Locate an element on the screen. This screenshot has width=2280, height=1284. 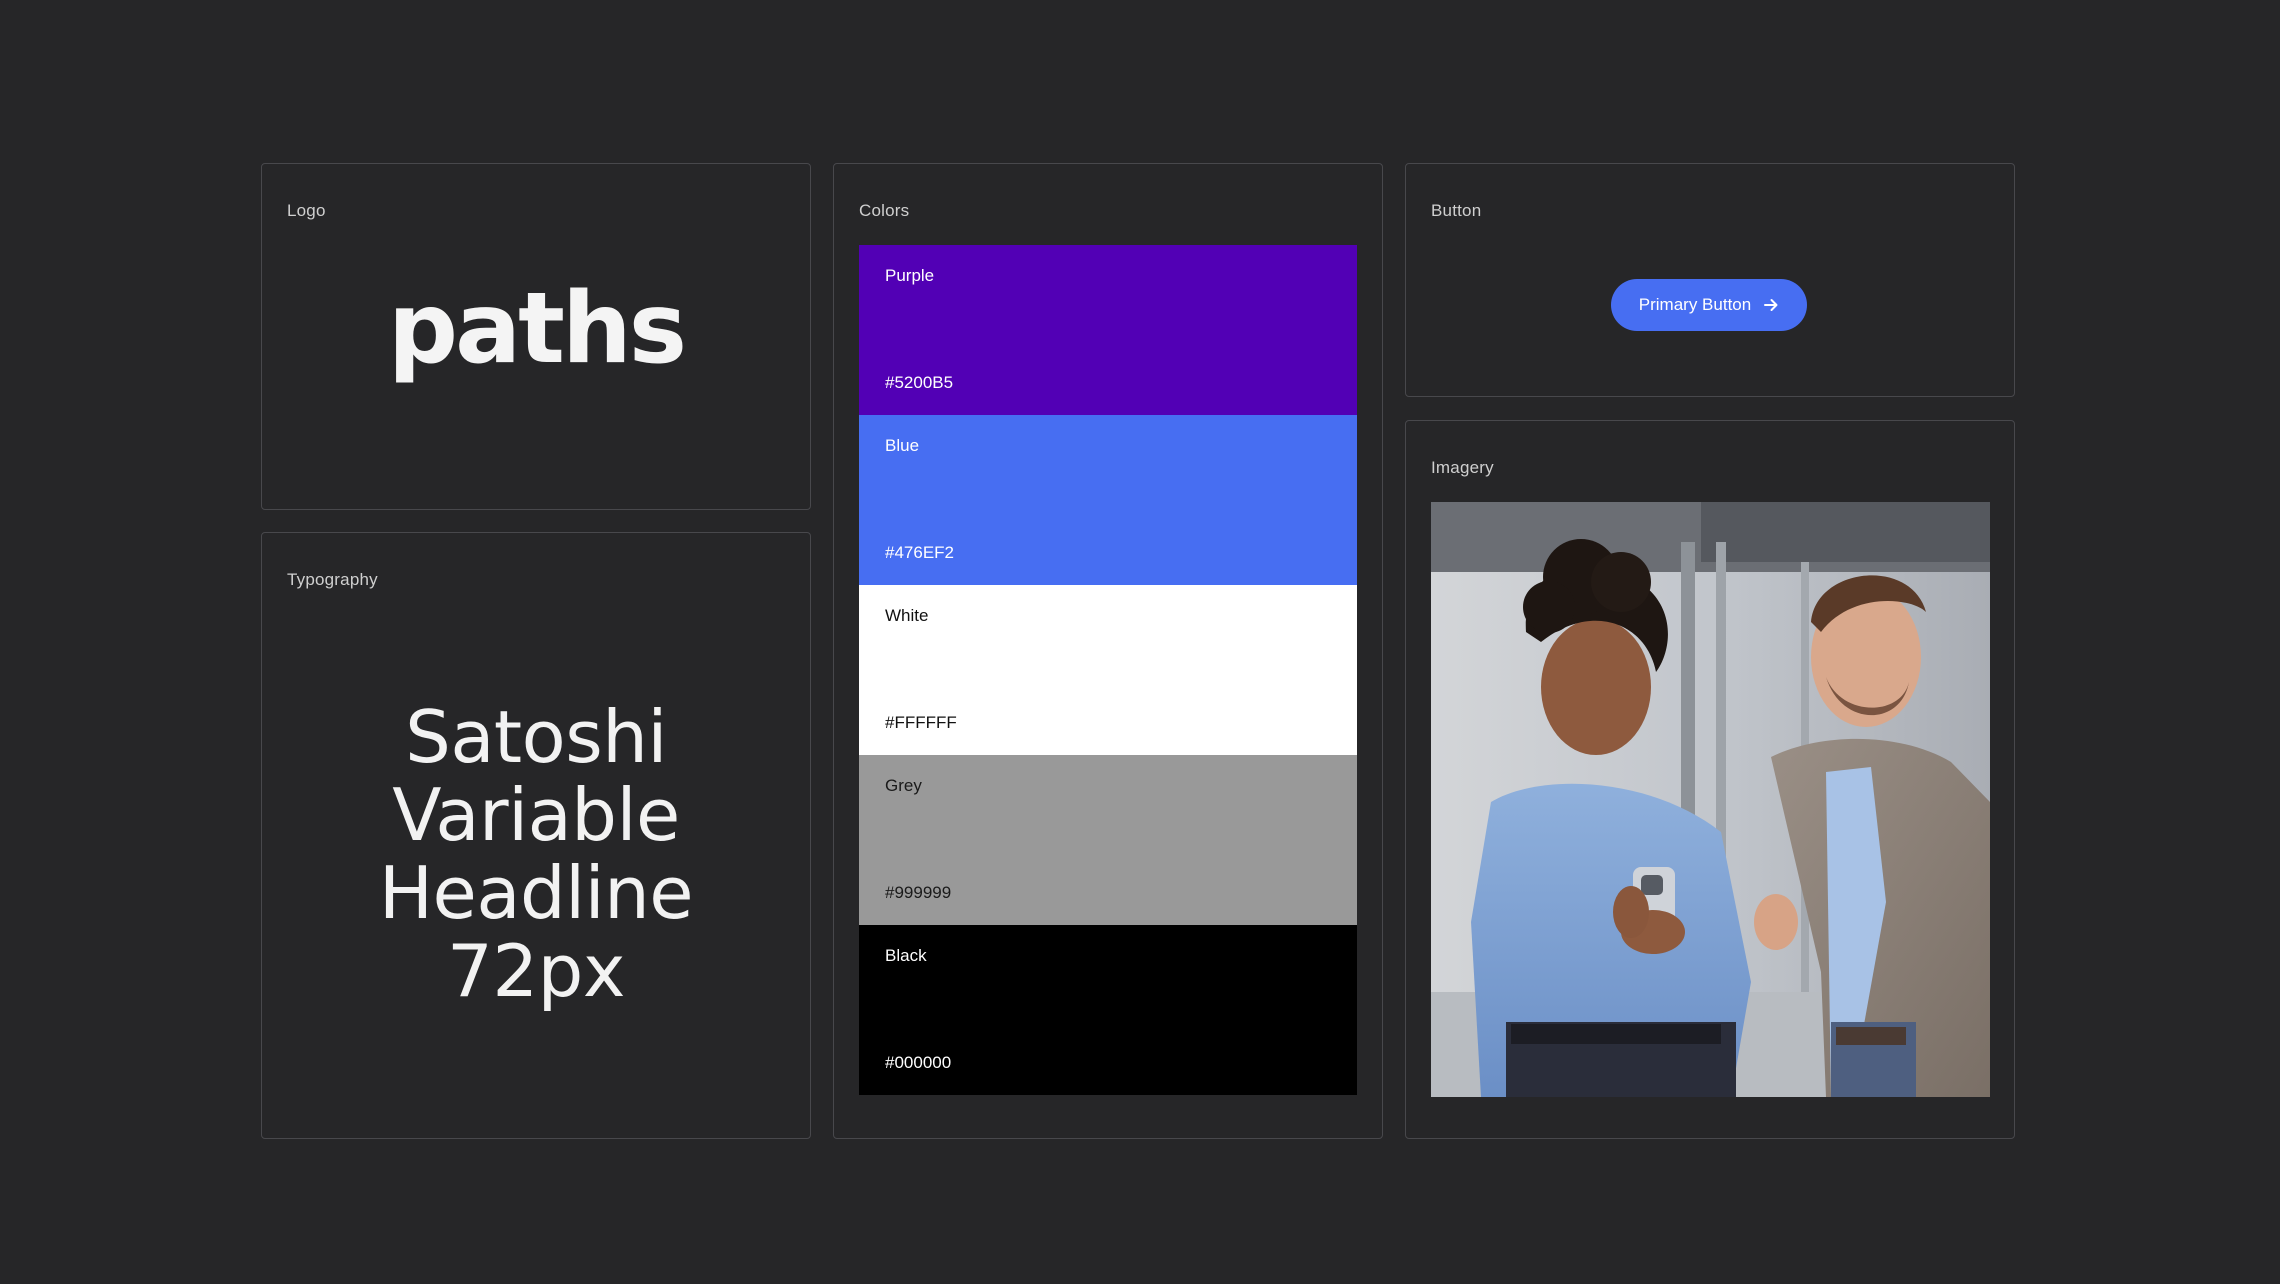
swatch-name: Black is located at coordinates (906, 955).